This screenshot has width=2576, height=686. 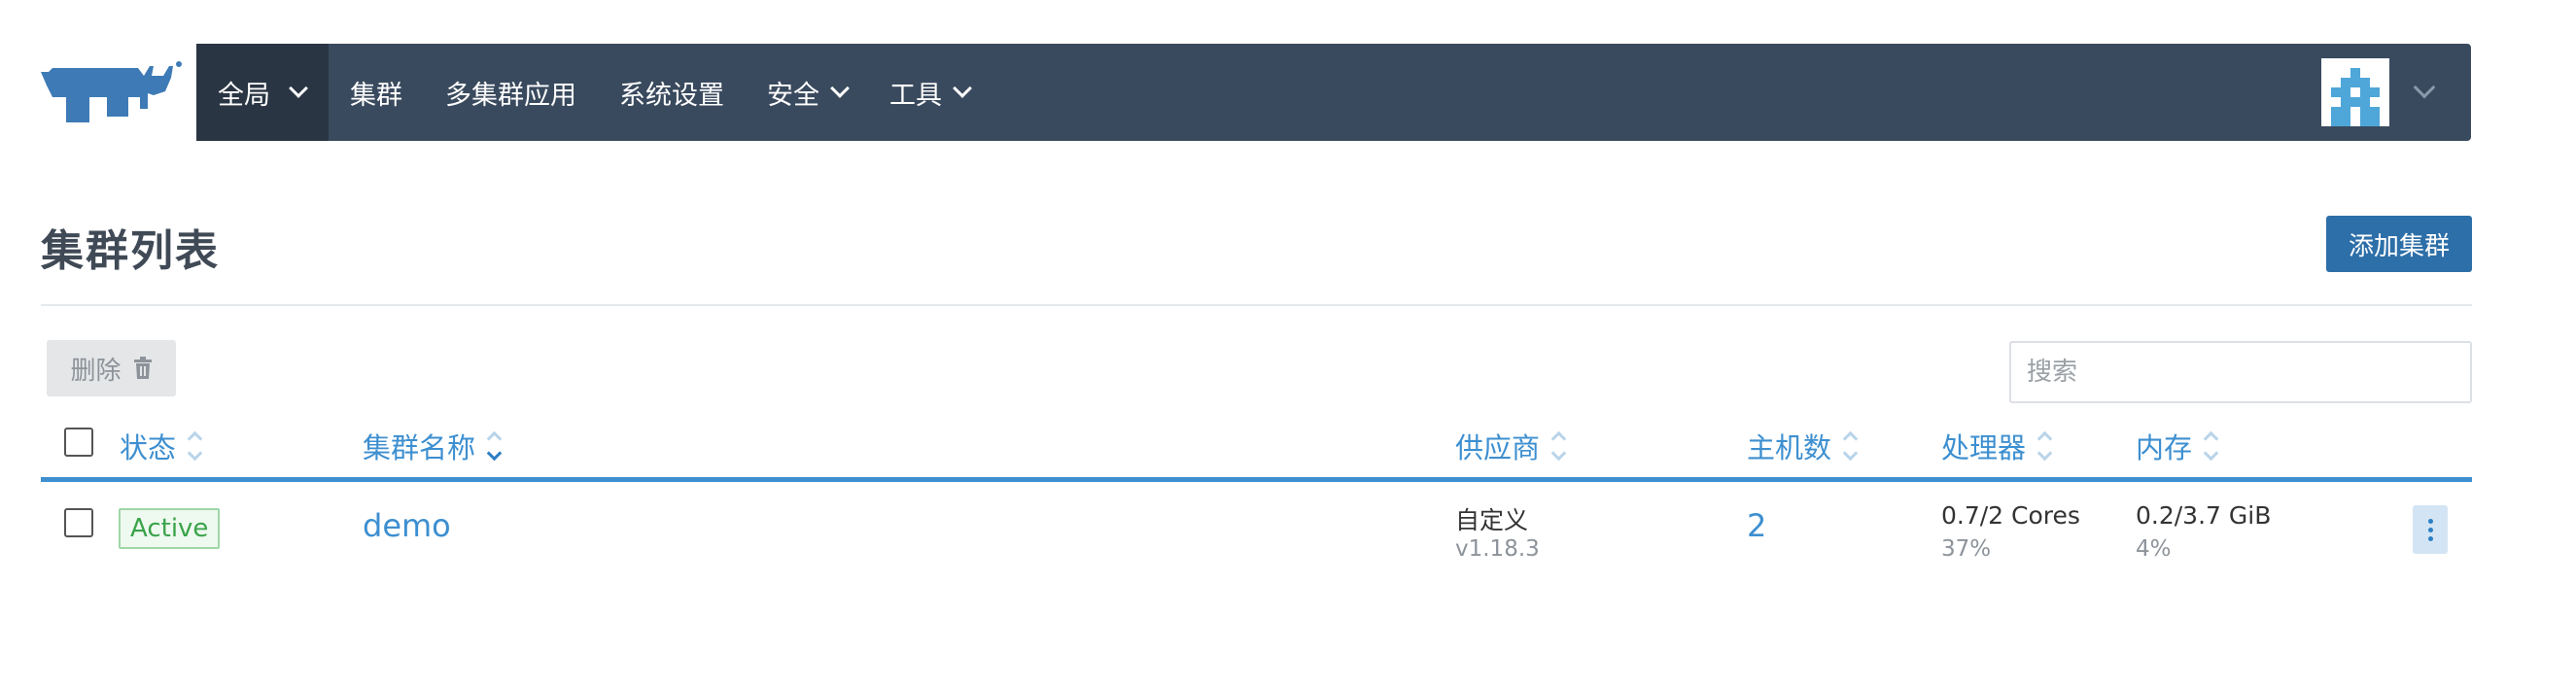 I want to click on nav-global: 全局, so click(x=262, y=93).